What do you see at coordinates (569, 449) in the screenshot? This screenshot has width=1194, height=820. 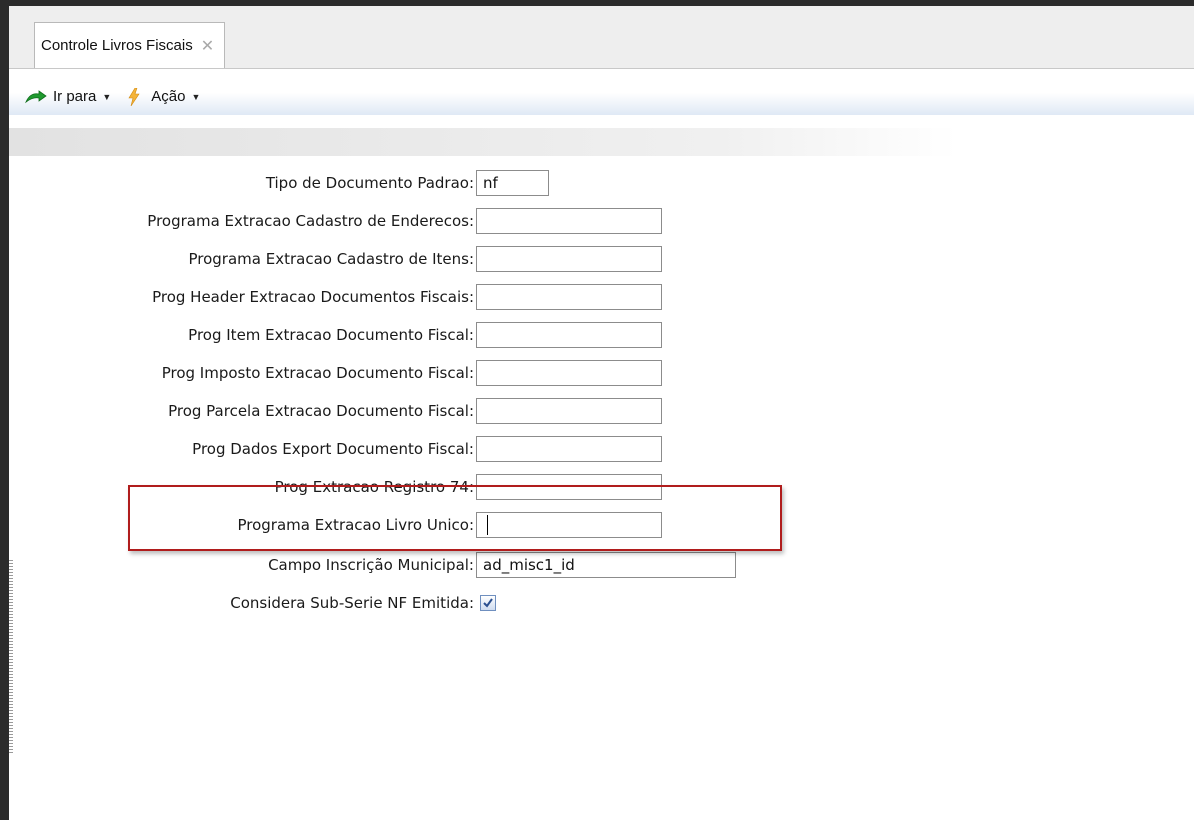 I see `prog-dados-export-field` at bounding box center [569, 449].